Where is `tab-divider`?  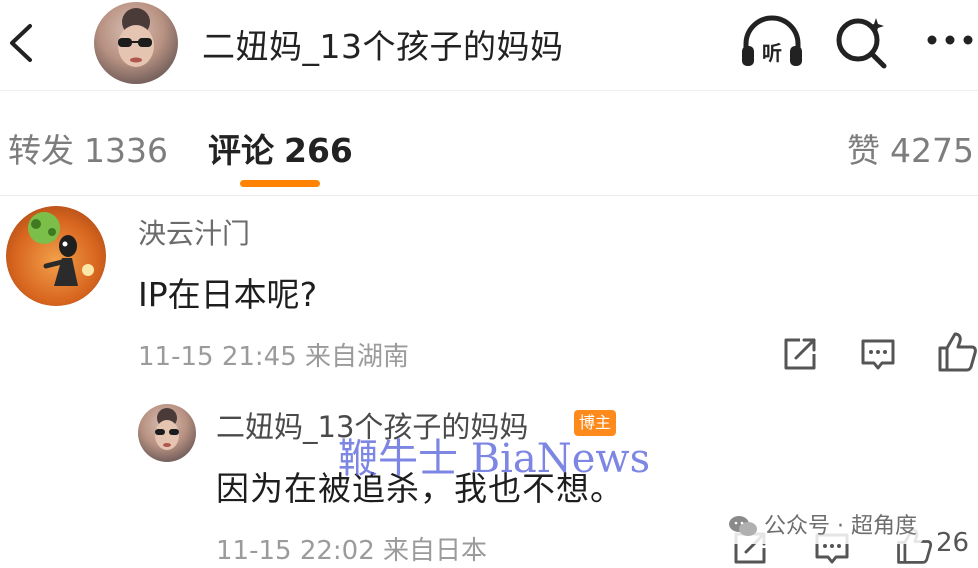
tab-divider is located at coordinates (489, 195).